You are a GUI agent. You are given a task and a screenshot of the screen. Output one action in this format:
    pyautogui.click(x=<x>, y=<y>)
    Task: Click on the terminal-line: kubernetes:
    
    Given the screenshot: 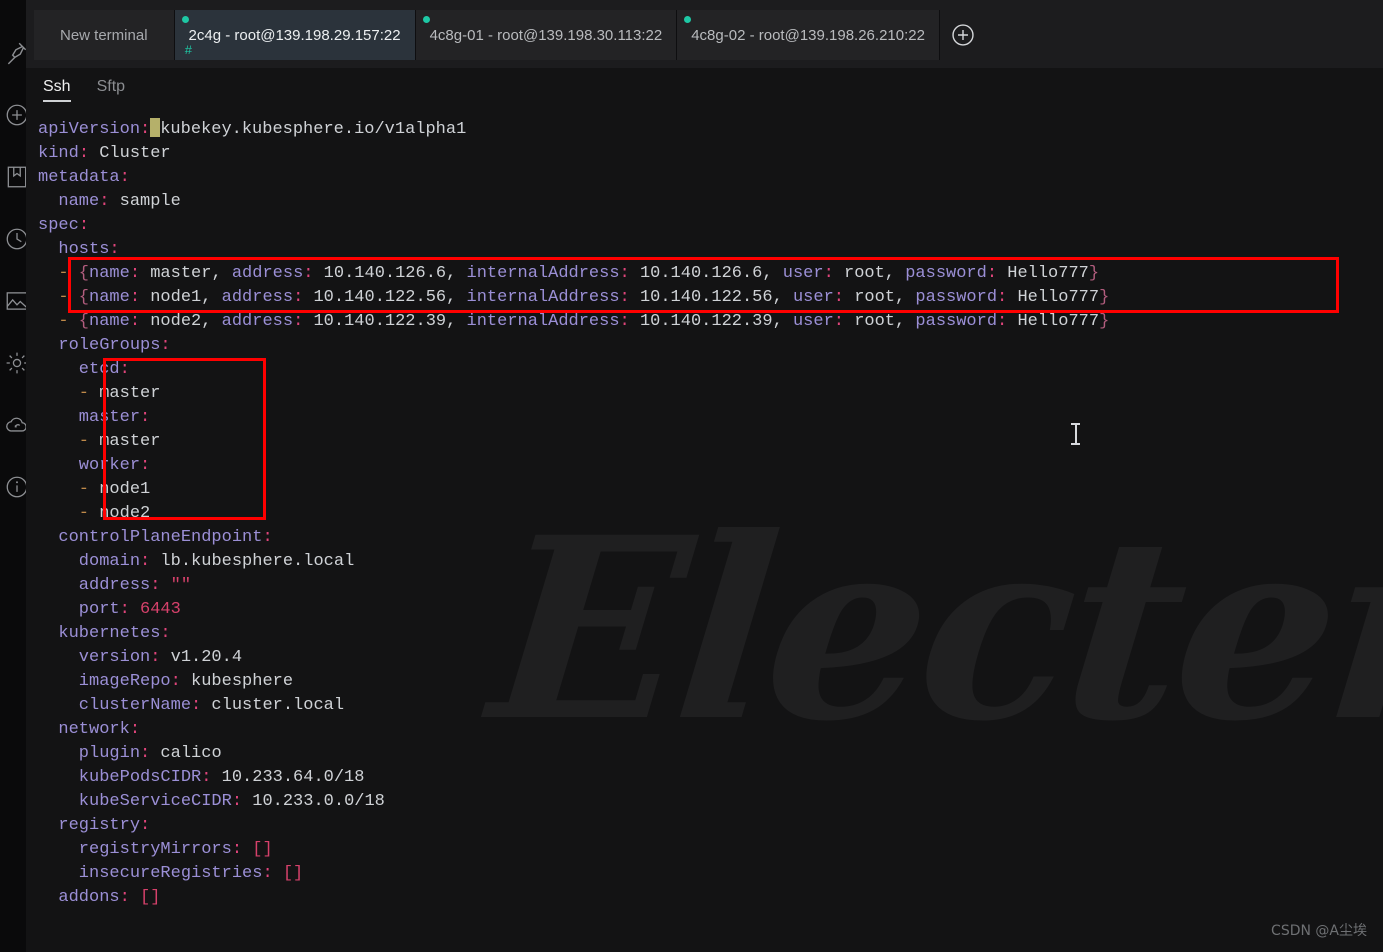 What is the action you would take?
    pyautogui.click(x=573, y=634)
    